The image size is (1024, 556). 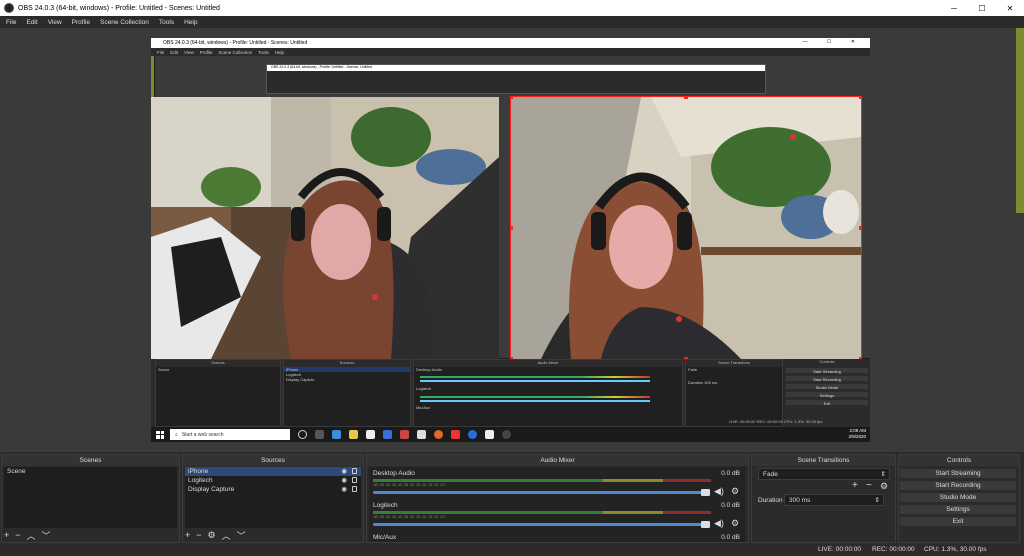 What do you see at coordinates (161, 52) in the screenshot?
I see `captured-menu-item: File` at bounding box center [161, 52].